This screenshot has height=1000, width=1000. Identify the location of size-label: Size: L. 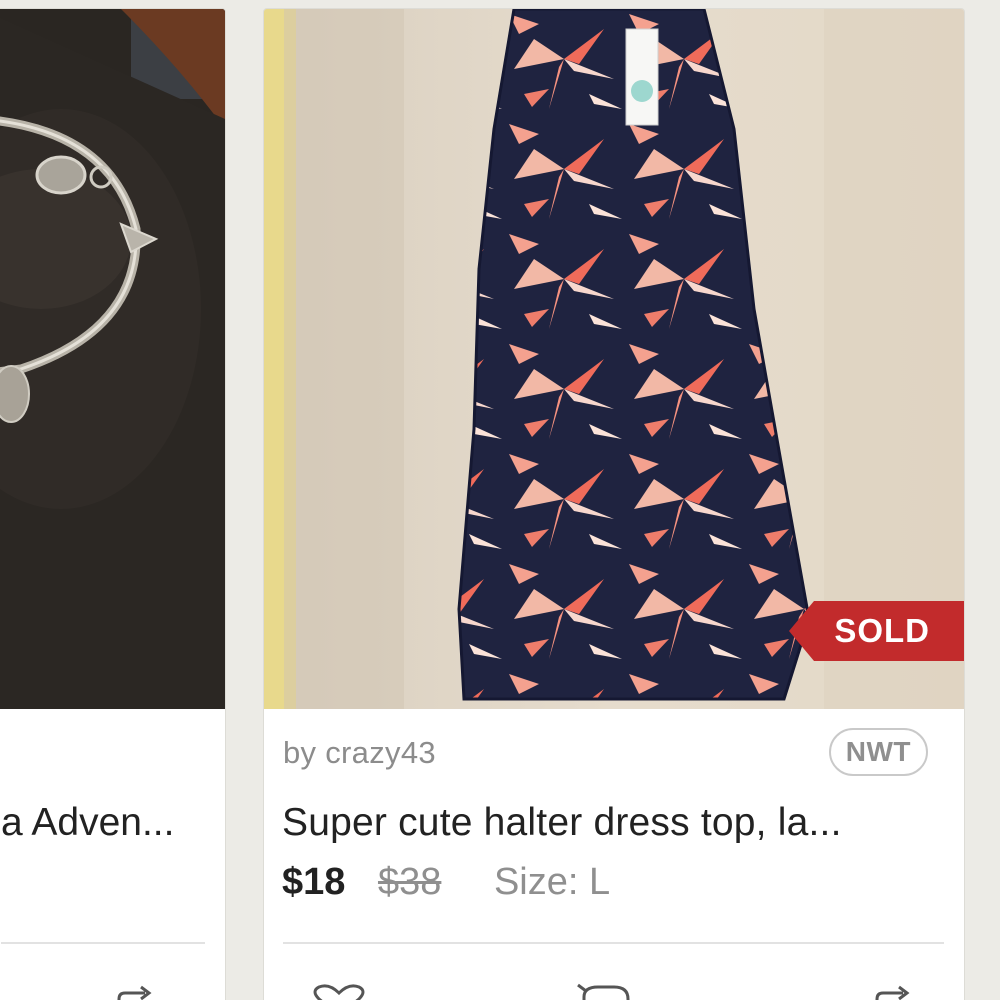
(552, 882).